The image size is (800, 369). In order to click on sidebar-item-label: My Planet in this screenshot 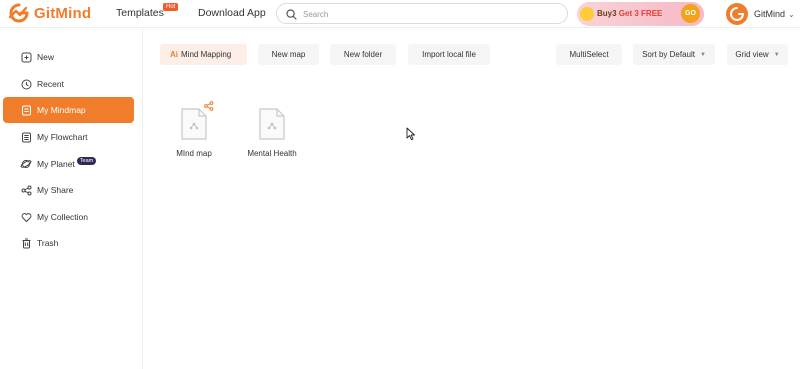, I will do `click(56, 164)`.